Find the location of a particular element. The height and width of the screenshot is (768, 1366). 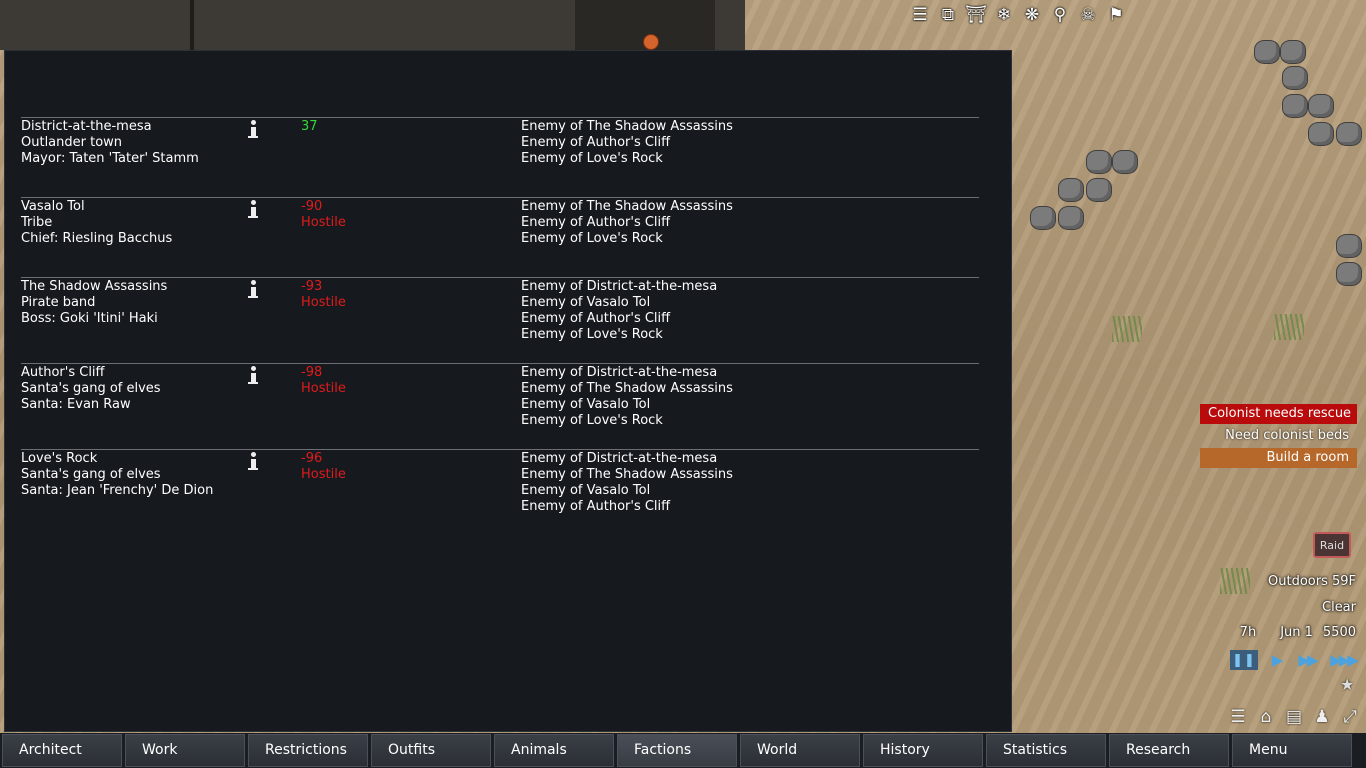

faction-leader: Boss: Goki 'Itini' Haki is located at coordinates (89, 318).